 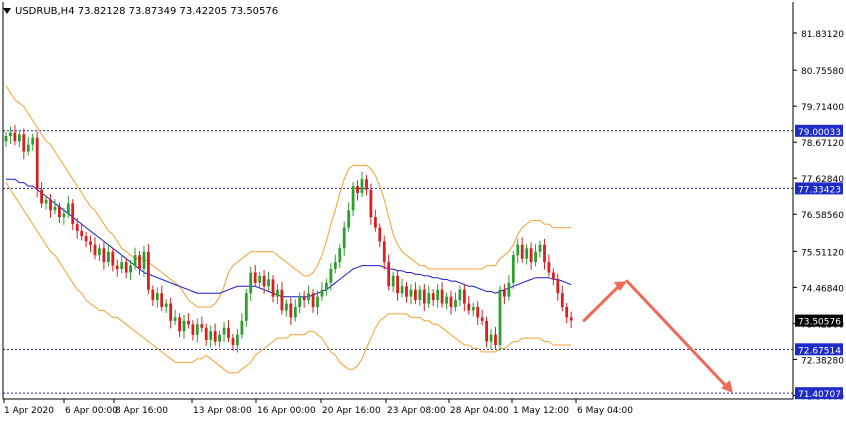 What do you see at coordinates (286, 411) in the screenshot?
I see `x-tick-label: 16 Apr 00:00` at bounding box center [286, 411].